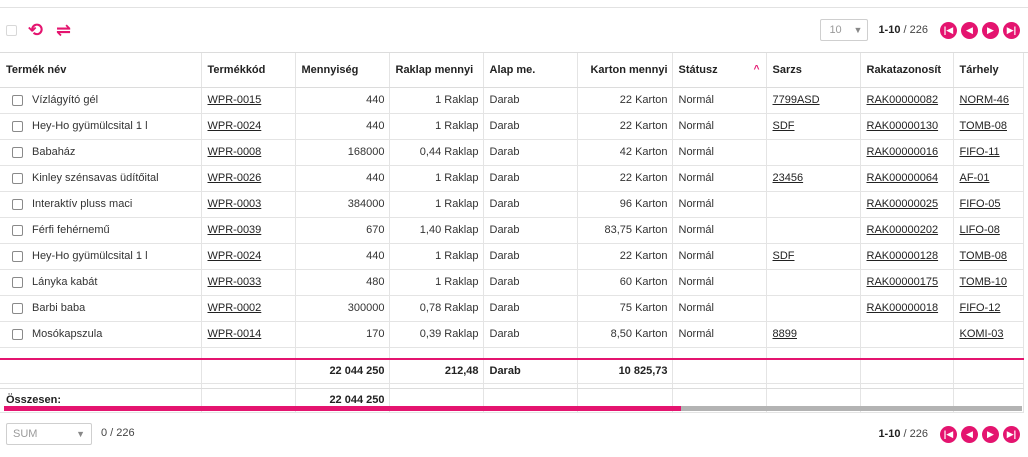 This screenshot has height=457, width=1028. What do you see at coordinates (982, 334) in the screenshot?
I see `location-link: KOMI-03` at bounding box center [982, 334].